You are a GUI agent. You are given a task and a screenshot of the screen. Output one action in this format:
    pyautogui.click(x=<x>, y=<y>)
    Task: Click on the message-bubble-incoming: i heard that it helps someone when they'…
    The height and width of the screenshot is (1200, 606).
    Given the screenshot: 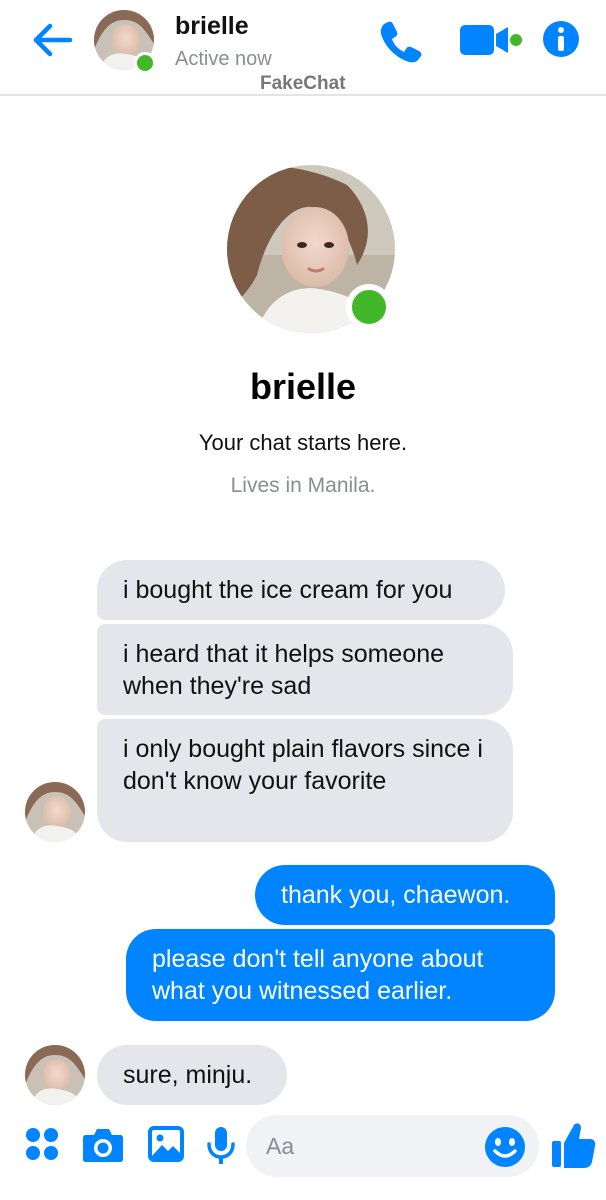 What is the action you would take?
    pyautogui.click(x=305, y=669)
    